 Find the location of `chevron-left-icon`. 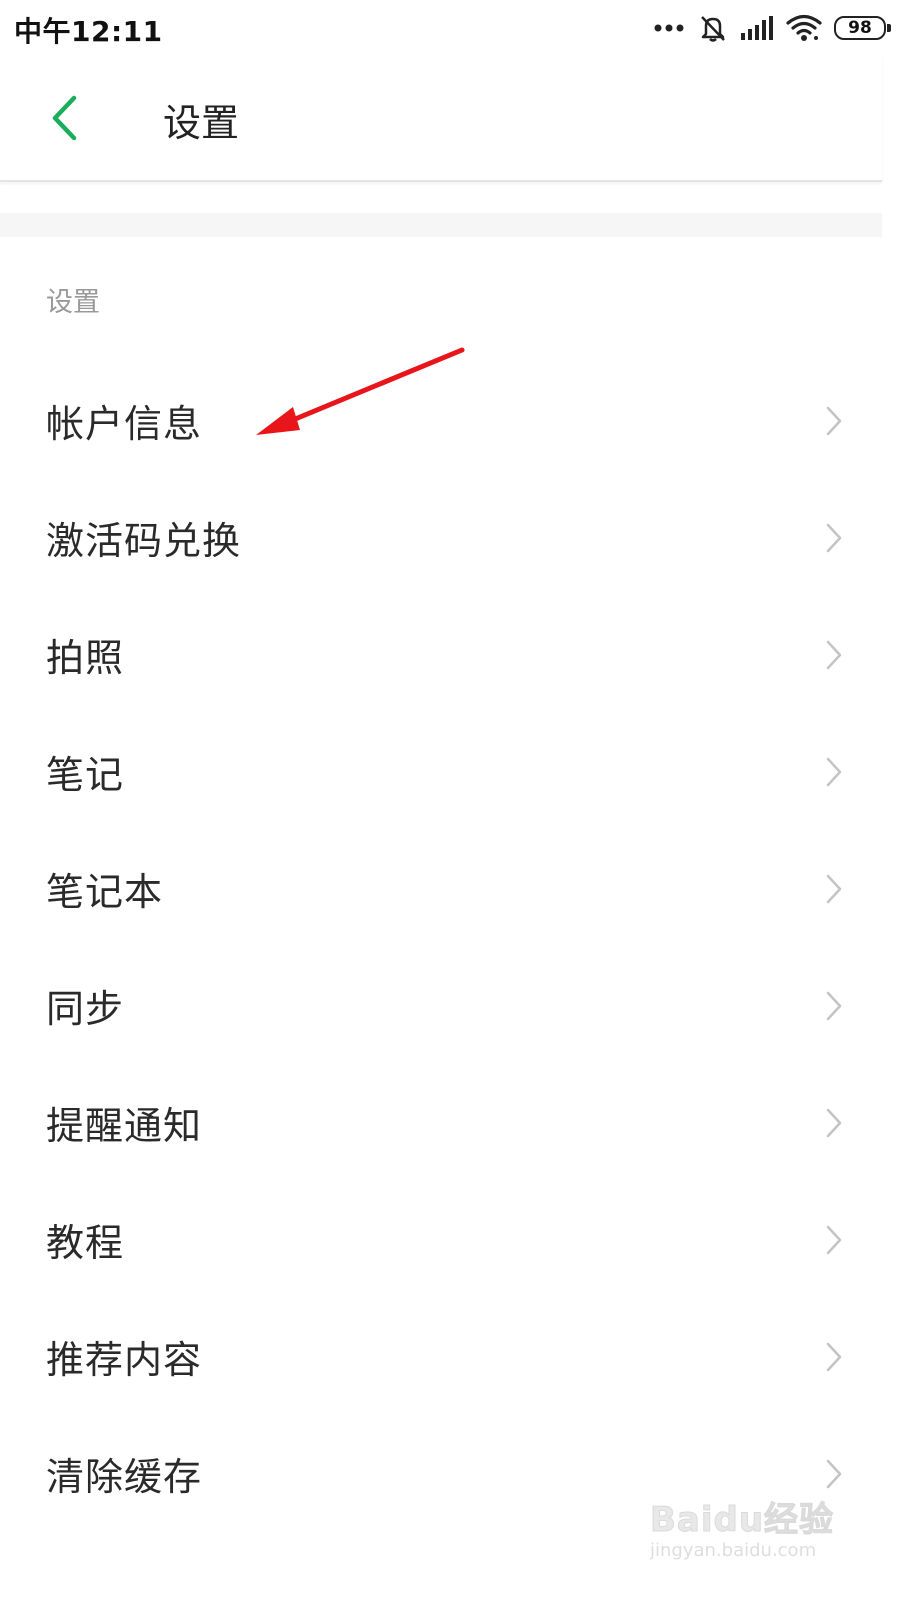

chevron-left-icon is located at coordinates (64, 118).